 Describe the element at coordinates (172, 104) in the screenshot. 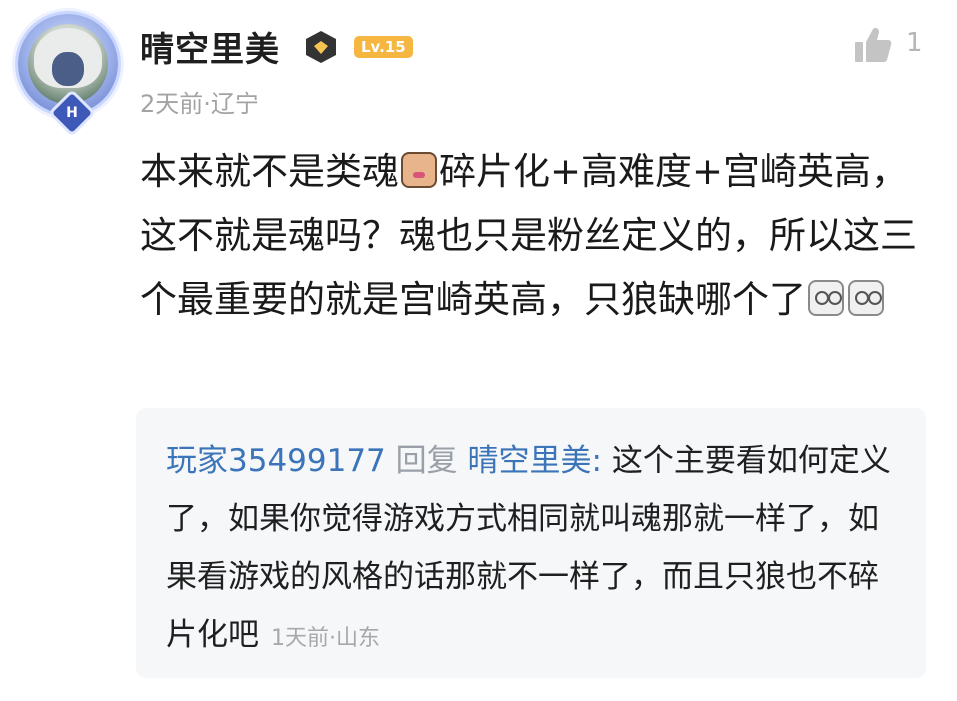

I see `comment-time: 2天前` at that location.